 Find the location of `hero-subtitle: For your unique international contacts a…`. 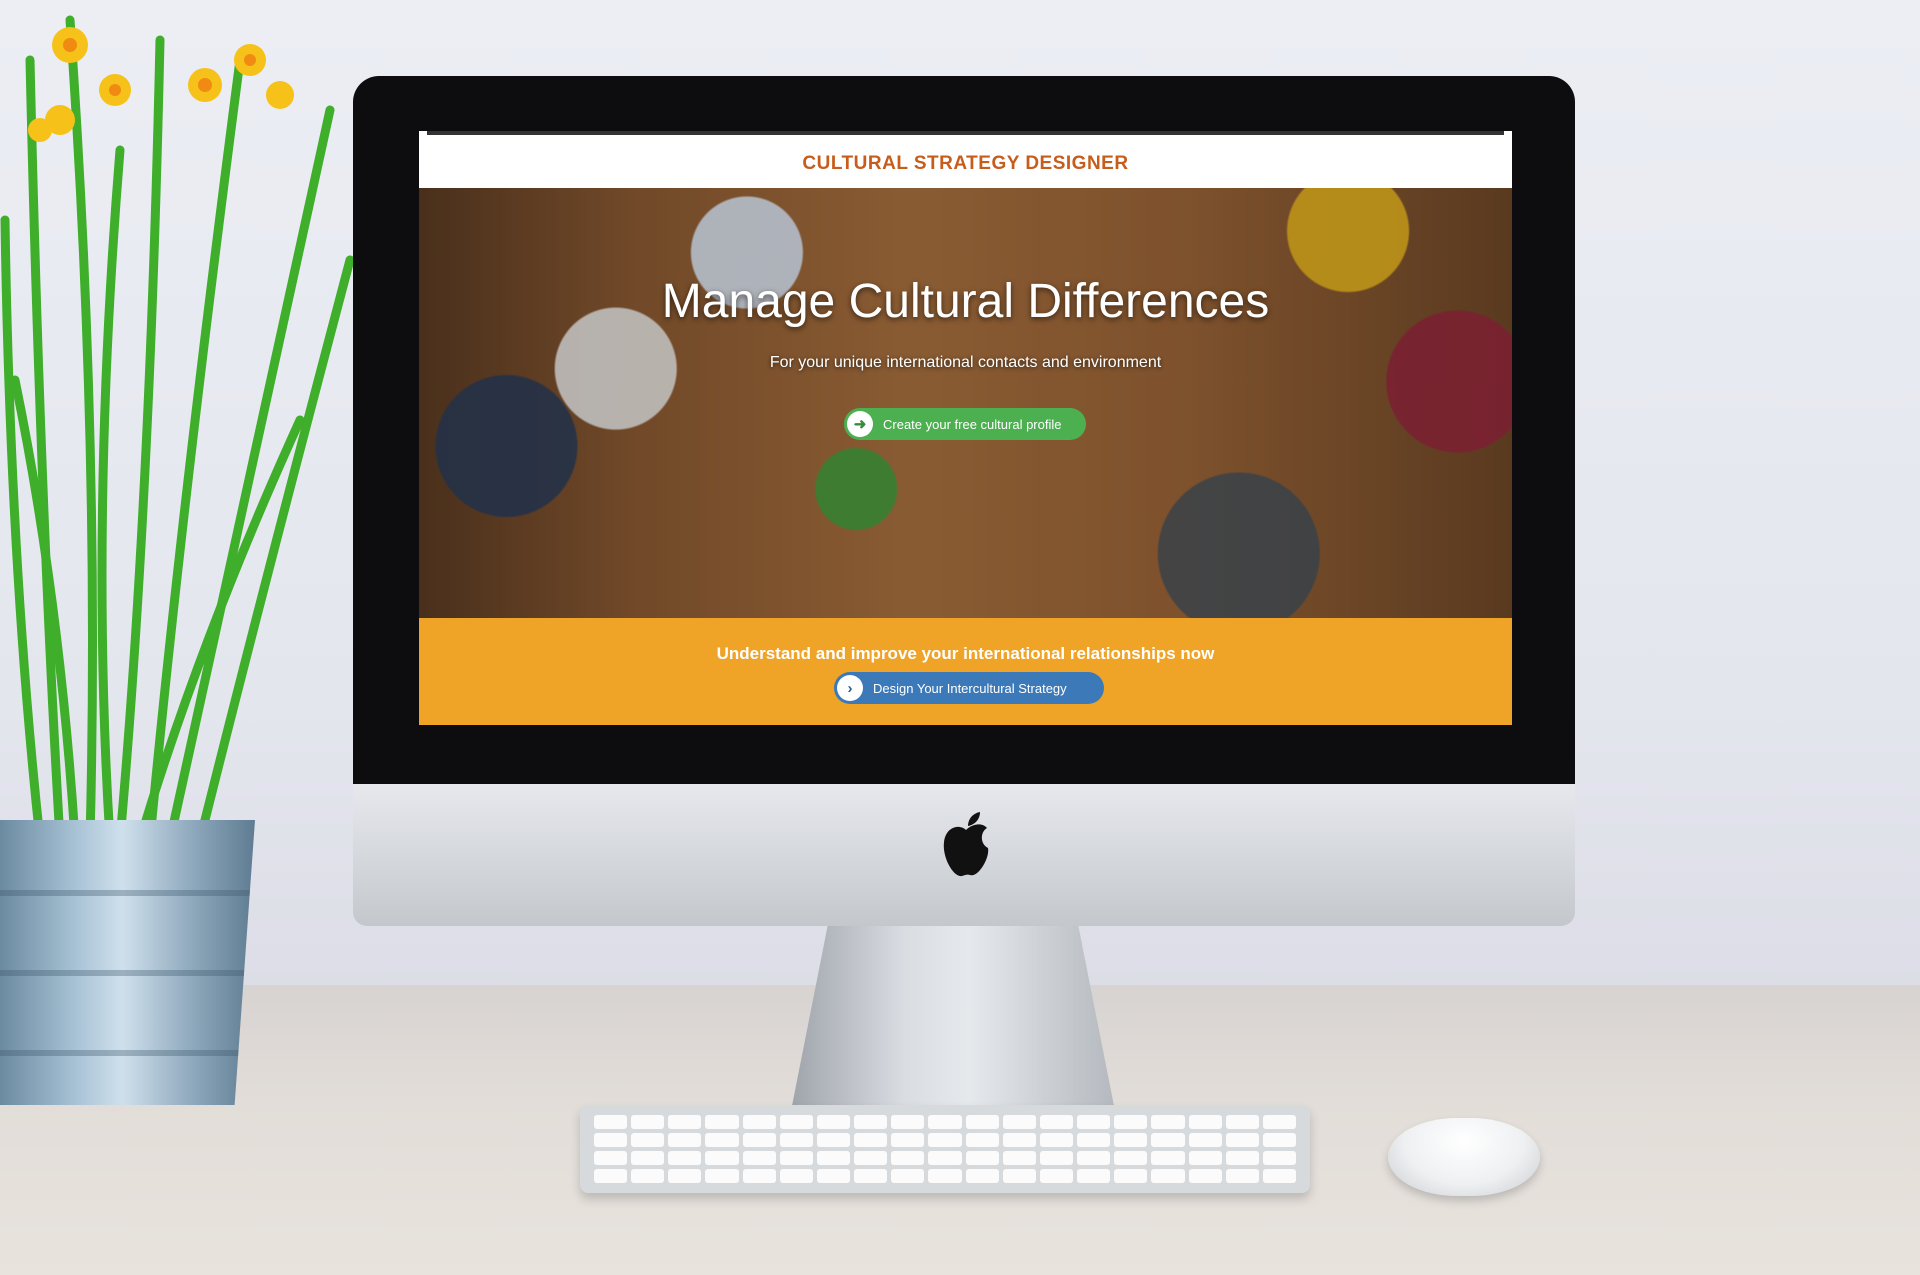

hero-subtitle: For your unique international contacts a… is located at coordinates (965, 362).